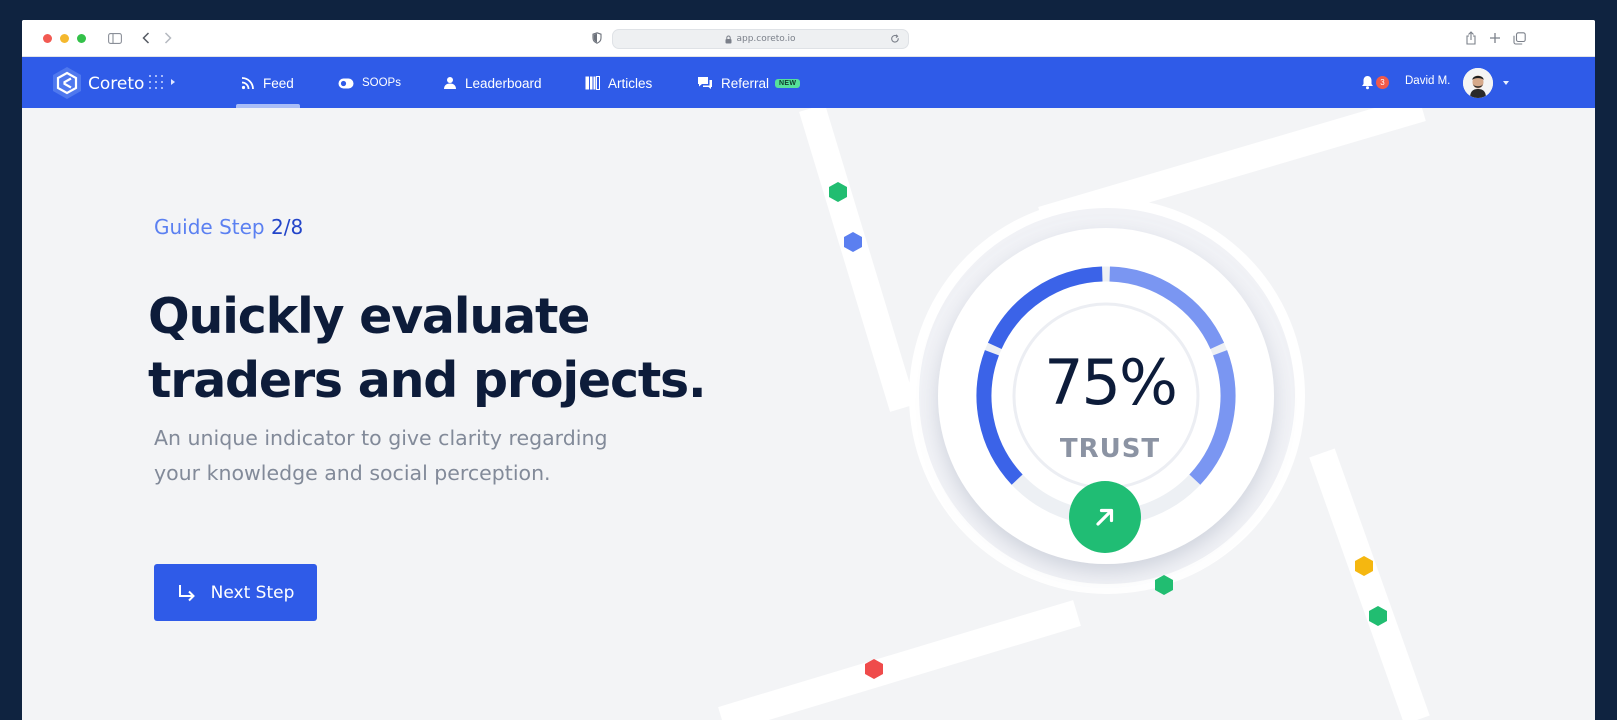 The width and height of the screenshot is (1617, 720). What do you see at coordinates (67, 83) in the screenshot?
I see `coreto-logo-icon` at bounding box center [67, 83].